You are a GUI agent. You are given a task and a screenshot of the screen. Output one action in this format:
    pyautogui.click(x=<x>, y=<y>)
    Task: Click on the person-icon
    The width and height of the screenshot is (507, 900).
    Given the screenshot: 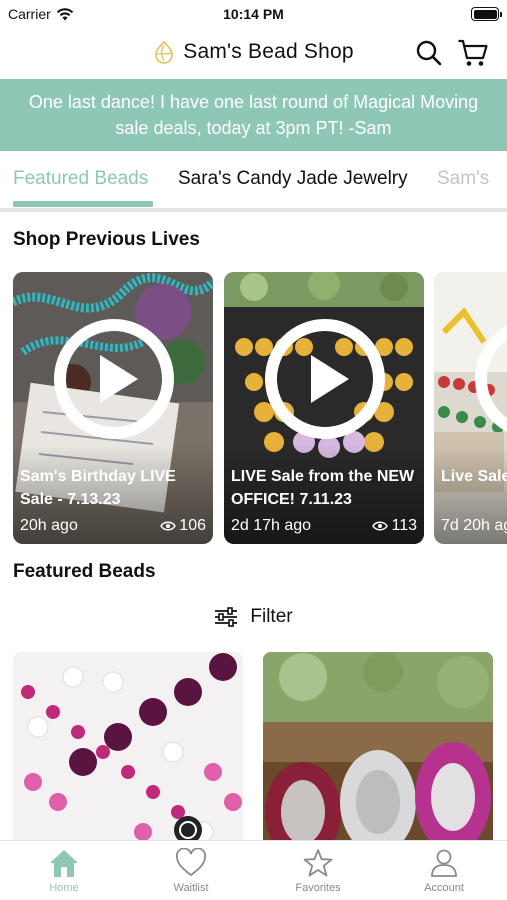 What is the action you would take?
    pyautogui.click(x=444, y=863)
    